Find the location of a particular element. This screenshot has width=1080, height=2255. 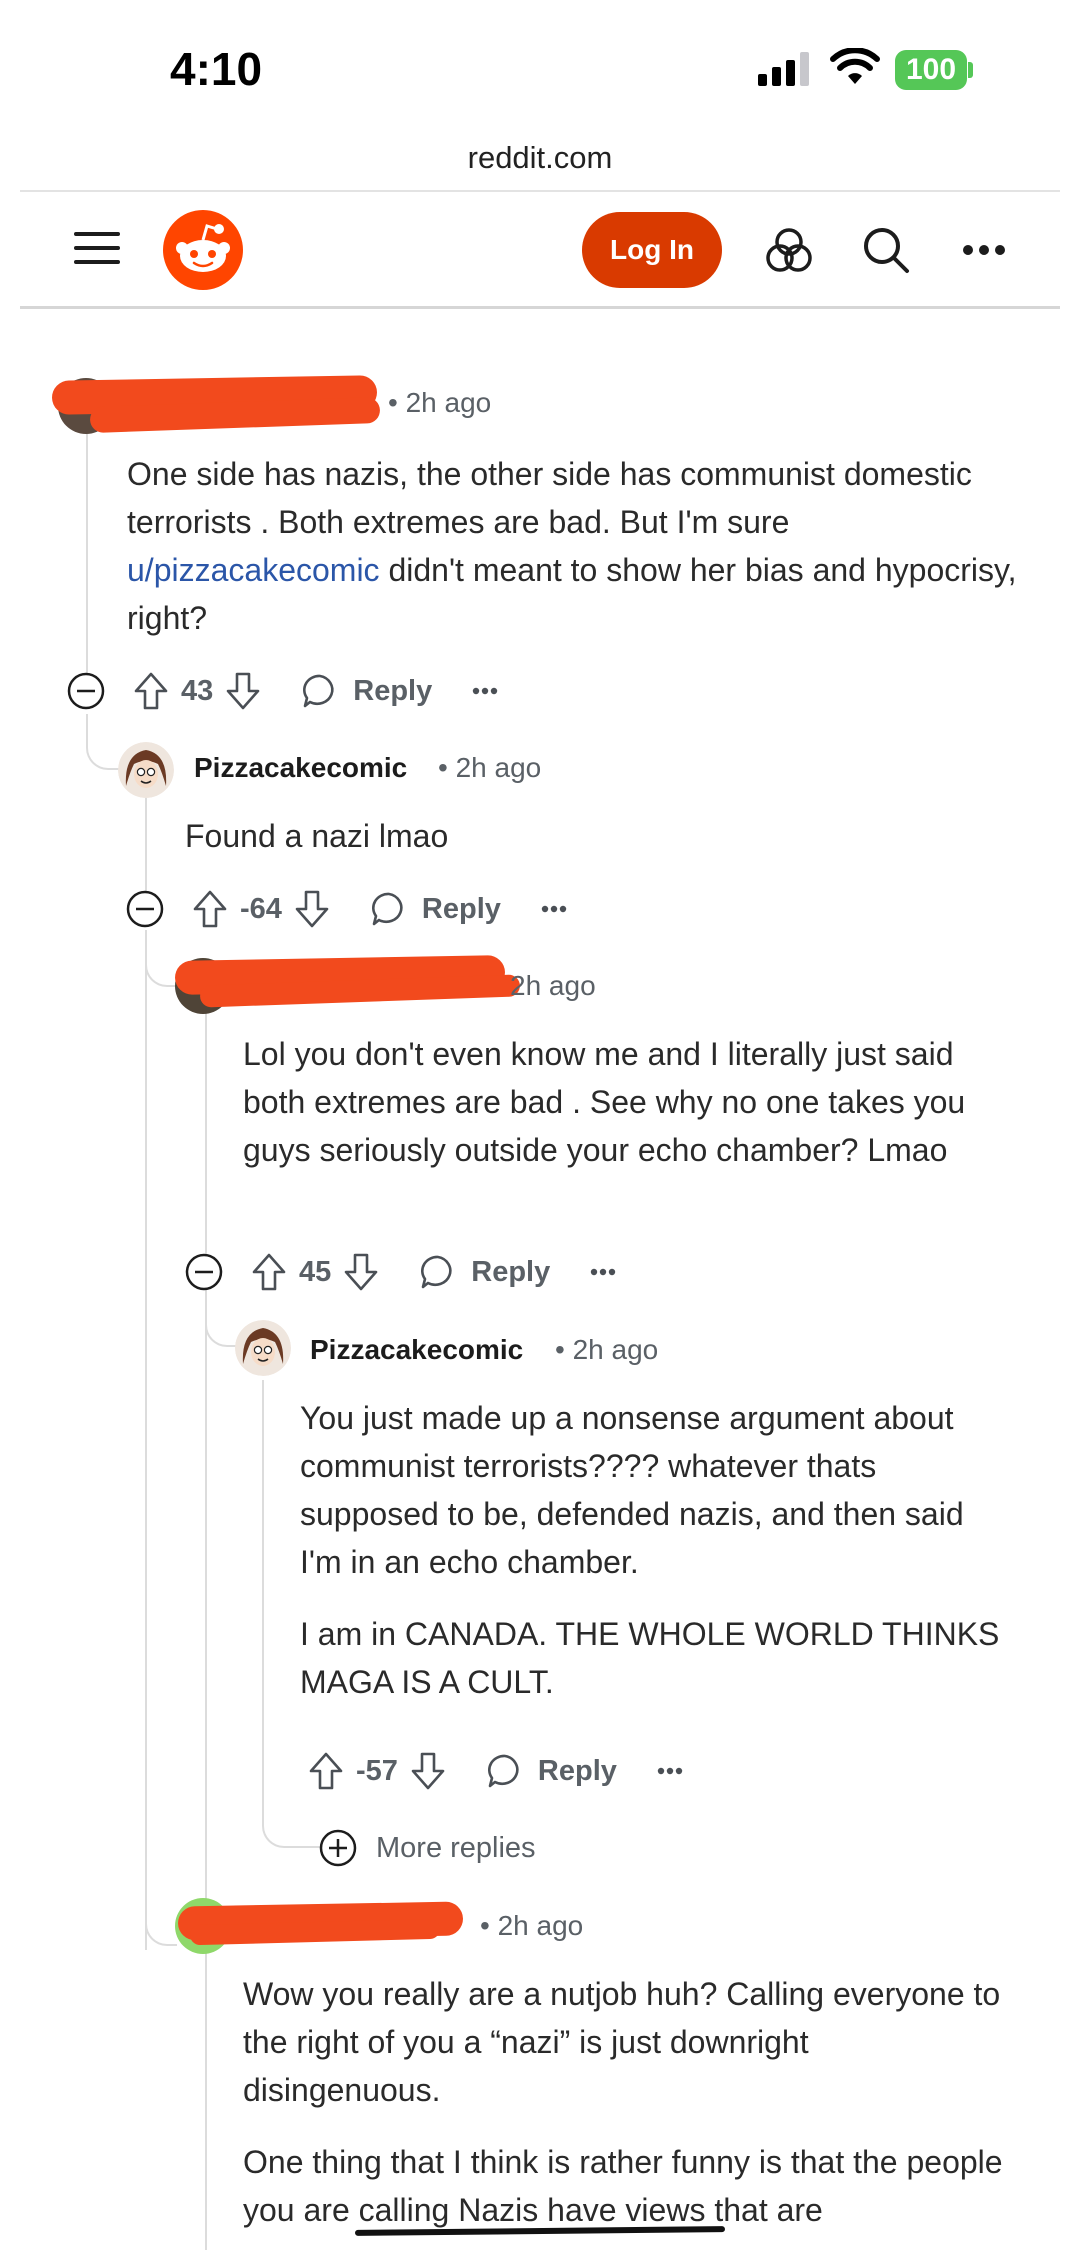

vote-score: 45 is located at coordinates (315, 1271).